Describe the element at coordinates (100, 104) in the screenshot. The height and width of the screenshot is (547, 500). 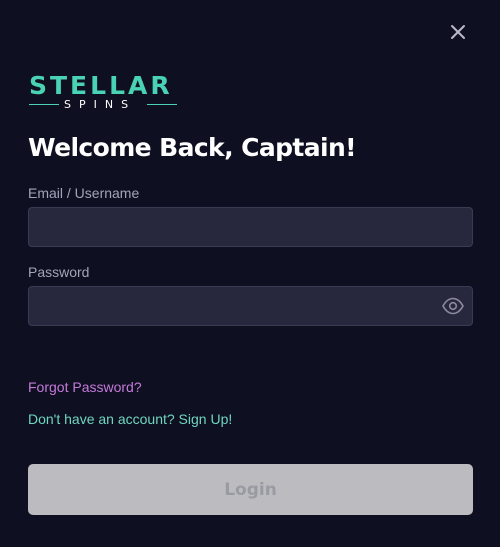
I see `logo-wordmark-bottom: SPINS` at that location.